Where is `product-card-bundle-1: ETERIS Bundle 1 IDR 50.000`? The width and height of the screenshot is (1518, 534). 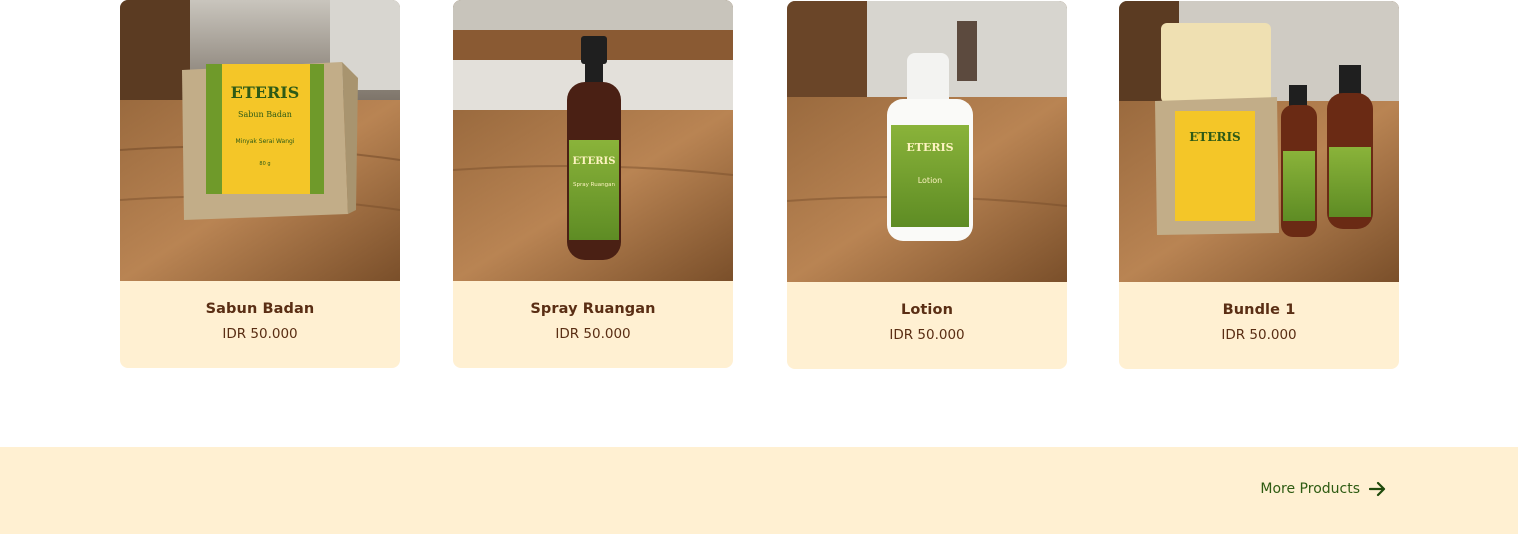 product-card-bundle-1: ETERIS Bundle 1 IDR 50.000 is located at coordinates (1259, 185).